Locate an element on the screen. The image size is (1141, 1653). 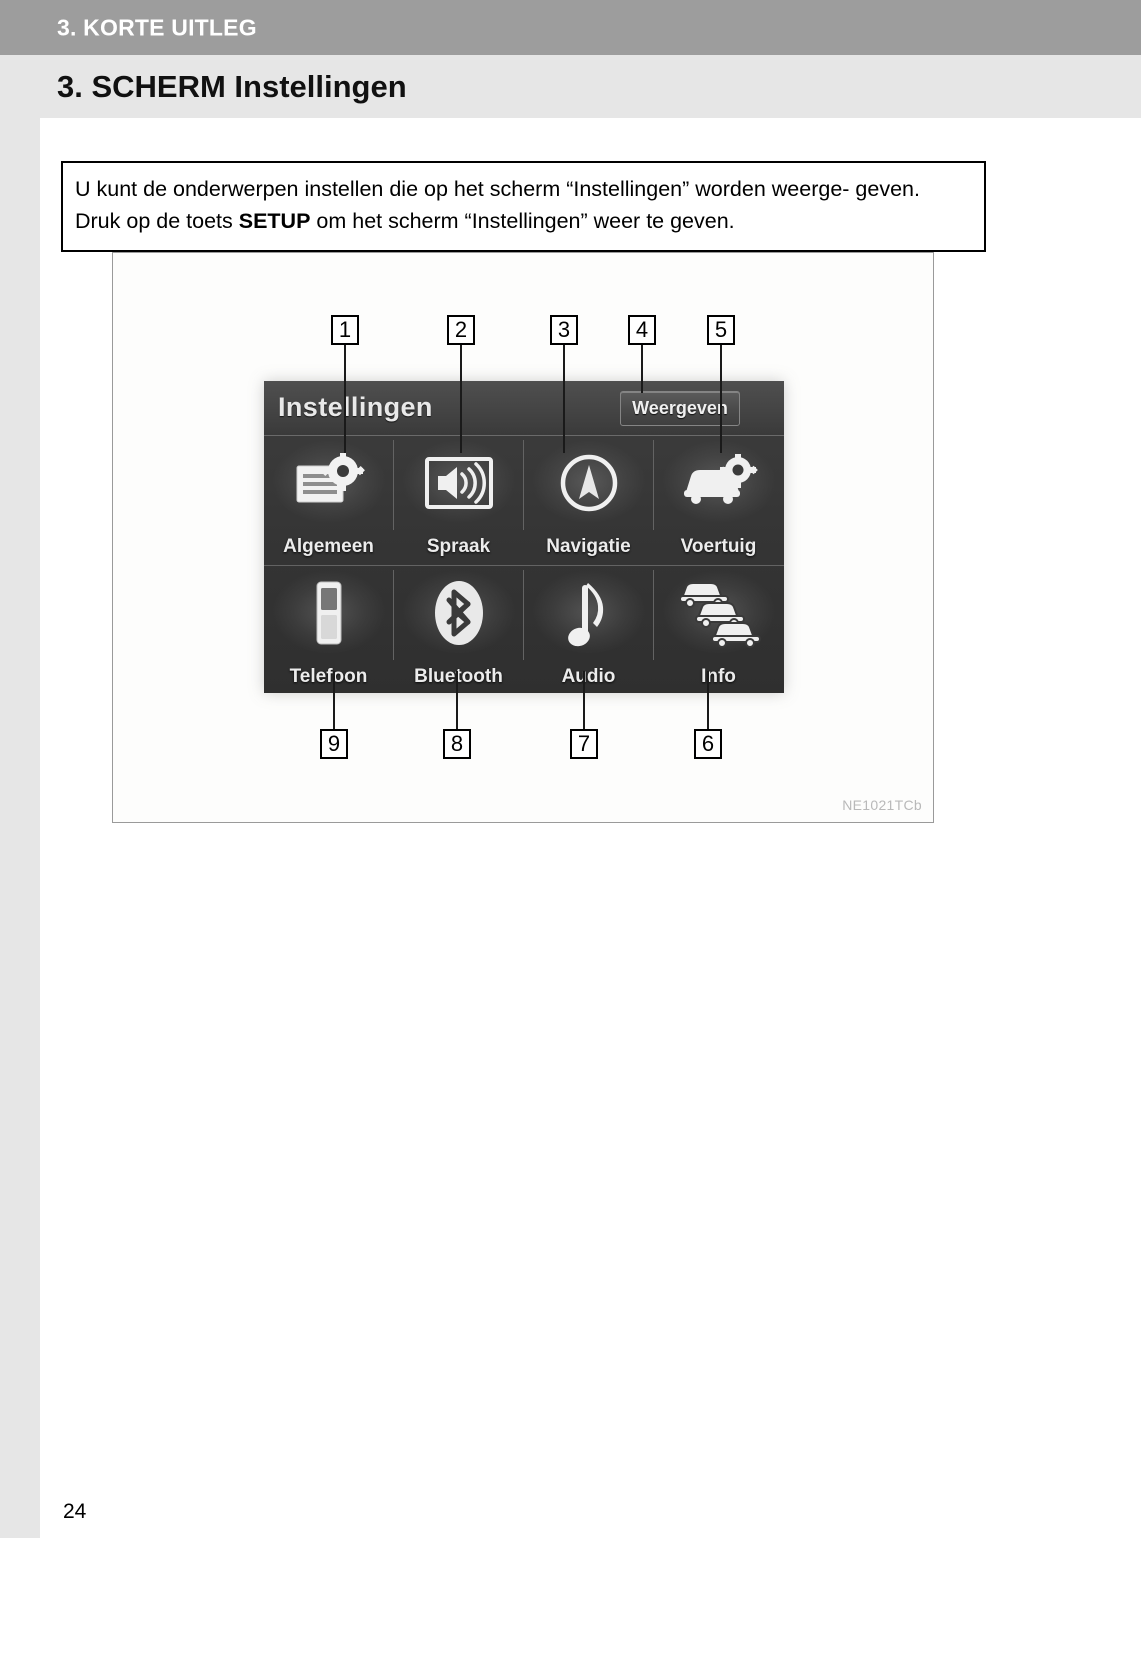
page-edge-strip is located at coordinates (20, 828).